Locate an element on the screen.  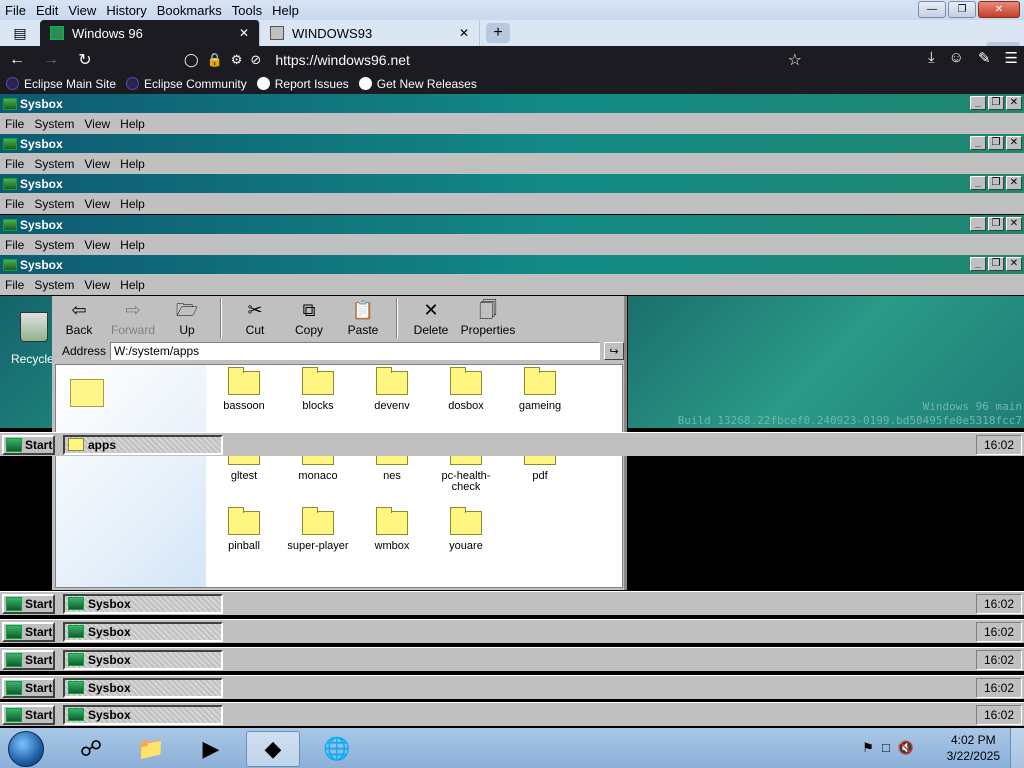
taskbar-item: apps is located at coordinates (143, 444).